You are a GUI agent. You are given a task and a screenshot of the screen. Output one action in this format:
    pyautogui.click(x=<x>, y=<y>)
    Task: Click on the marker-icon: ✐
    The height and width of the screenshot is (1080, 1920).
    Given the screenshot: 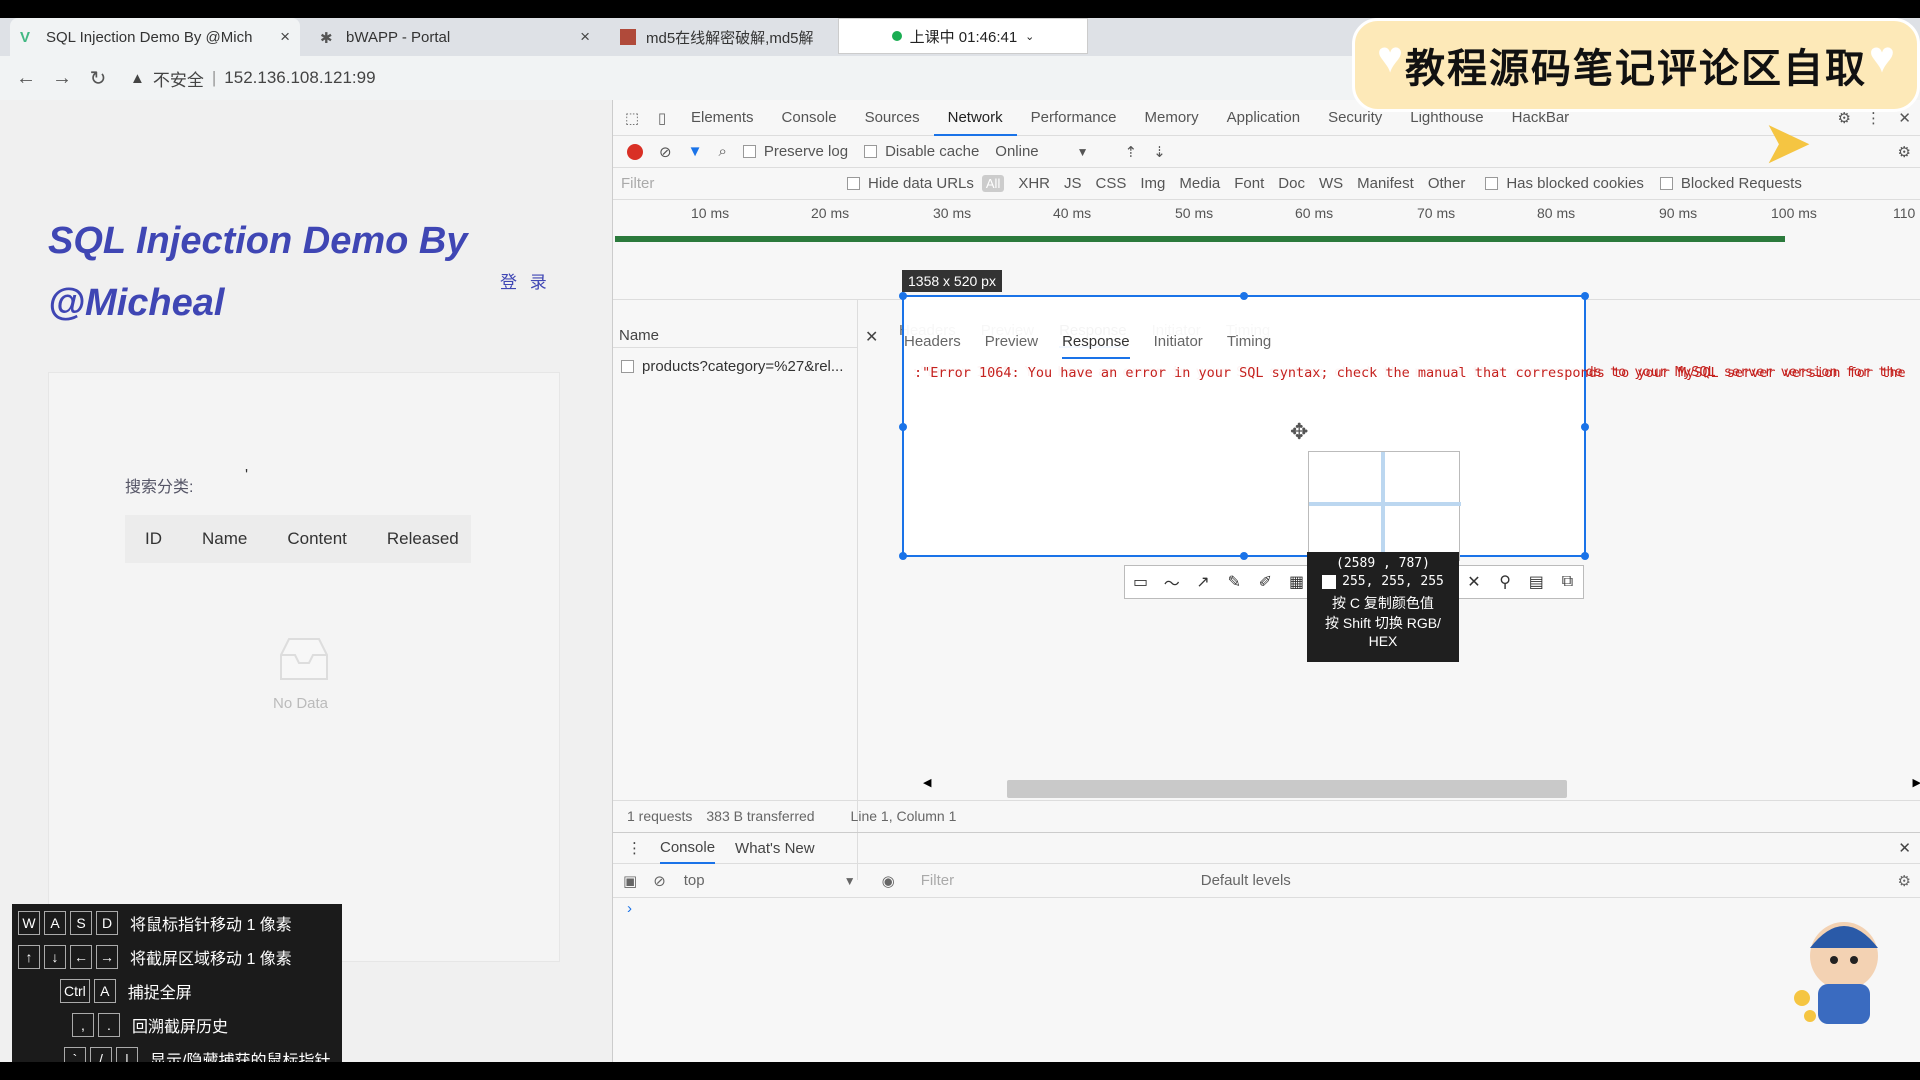 What is the action you would take?
    pyautogui.click(x=1265, y=582)
    